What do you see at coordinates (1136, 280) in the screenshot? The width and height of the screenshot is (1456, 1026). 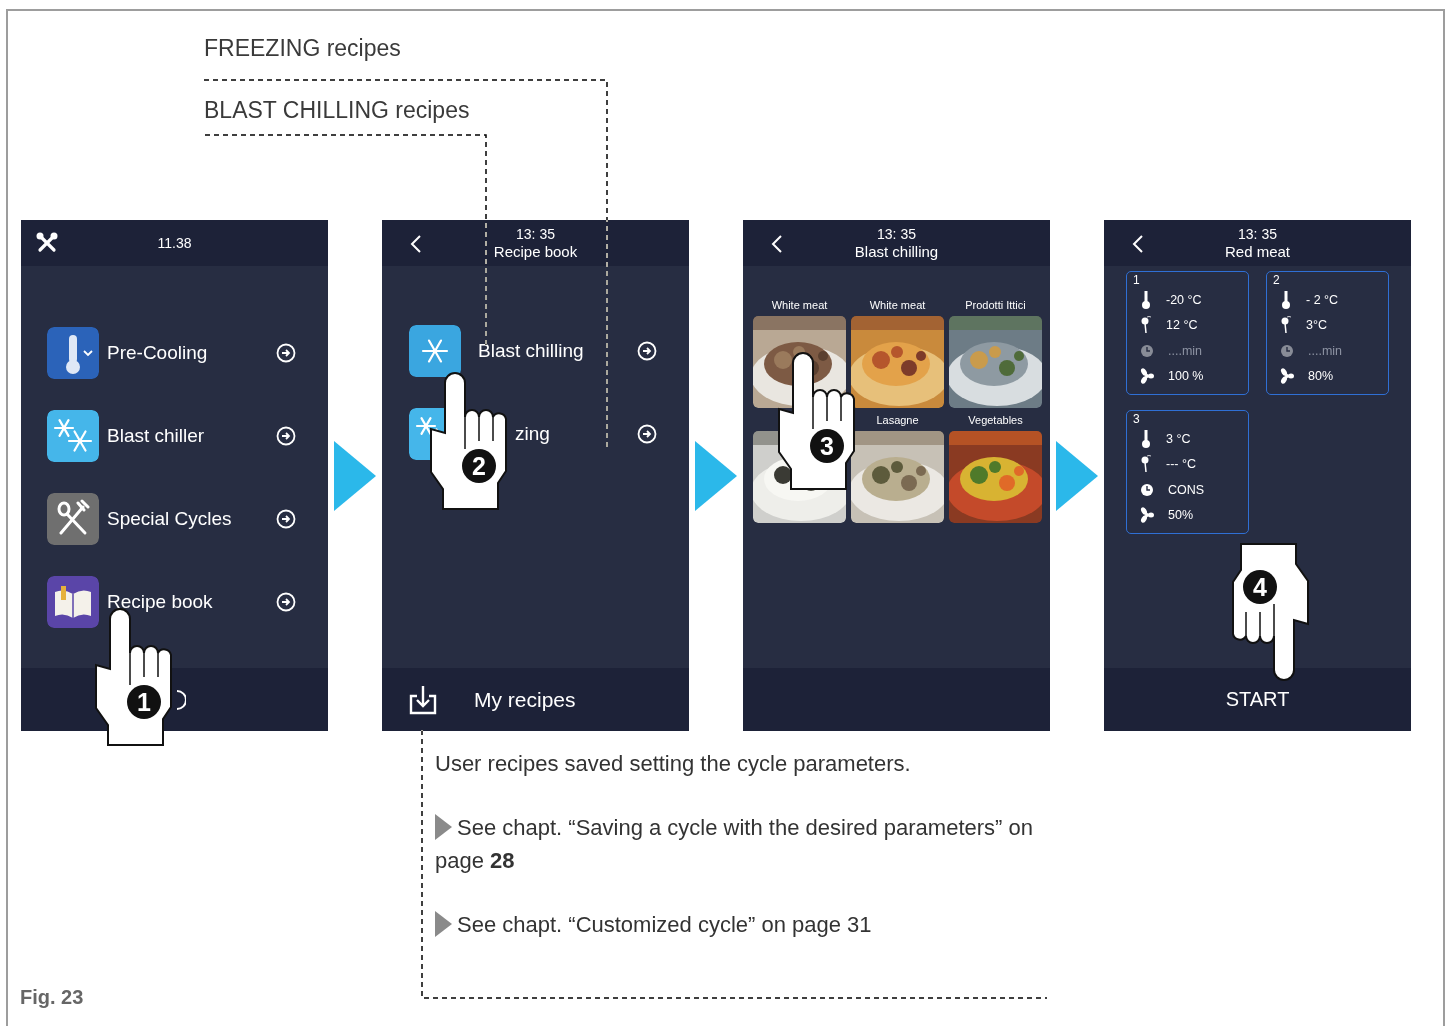 I see `step-number: 1` at bounding box center [1136, 280].